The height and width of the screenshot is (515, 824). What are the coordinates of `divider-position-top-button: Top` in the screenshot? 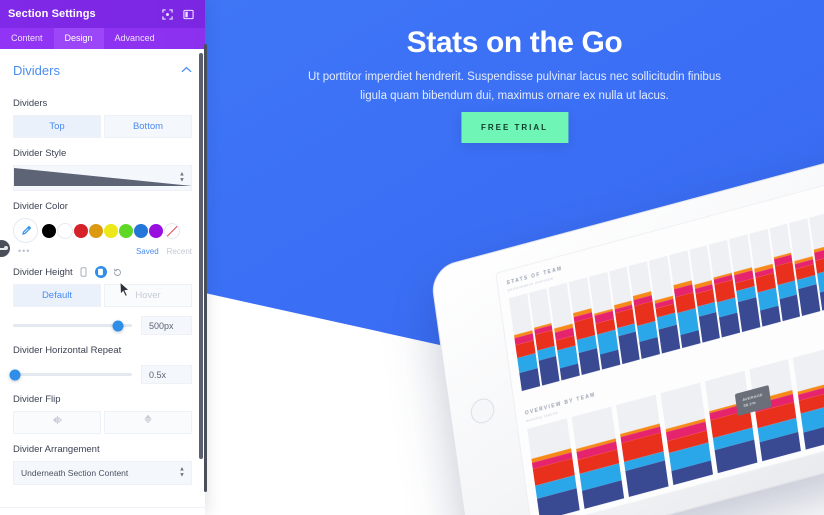 It's located at (57, 126).